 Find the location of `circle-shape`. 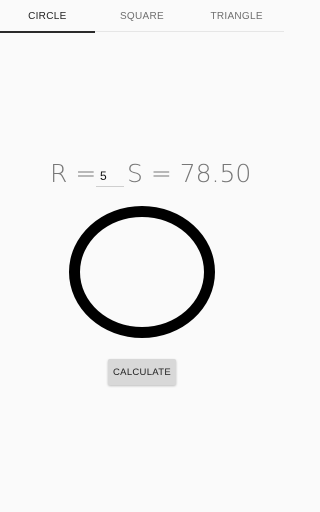

circle-shape is located at coordinates (142, 272).